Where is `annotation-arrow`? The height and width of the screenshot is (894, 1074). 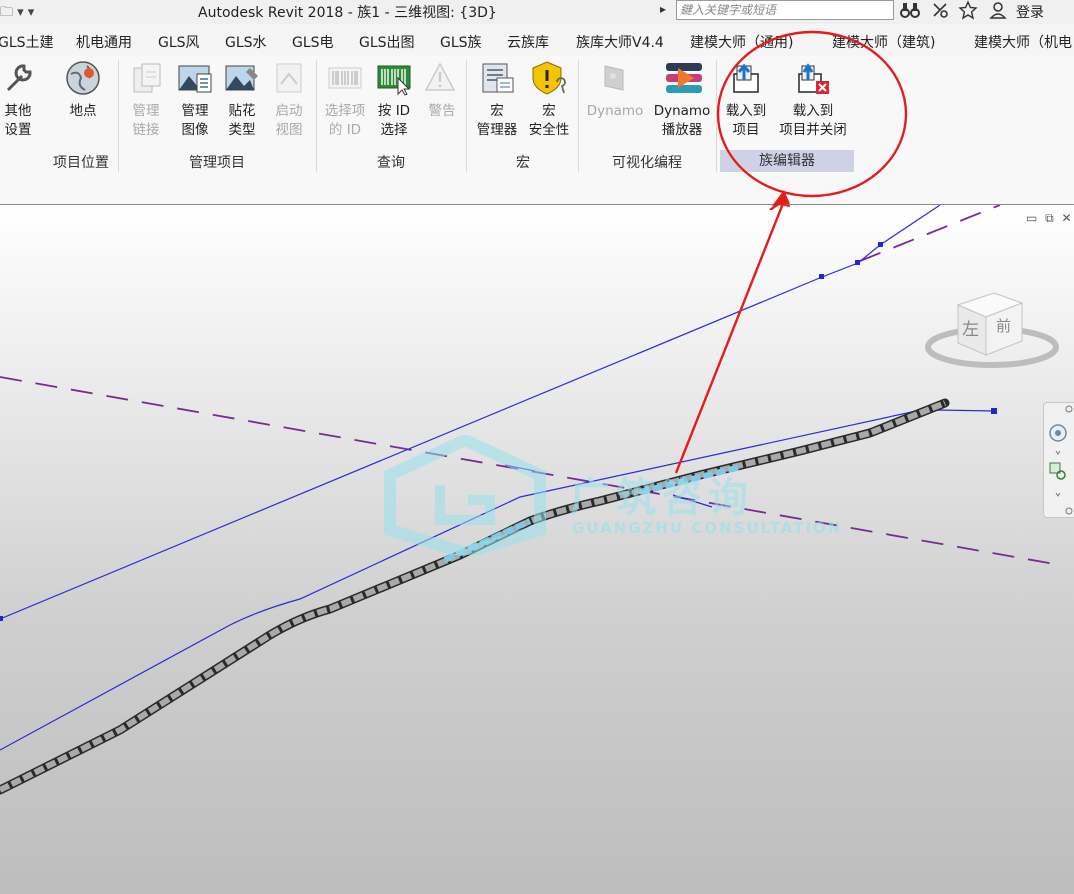
annotation-arrow is located at coordinates (729, 339).